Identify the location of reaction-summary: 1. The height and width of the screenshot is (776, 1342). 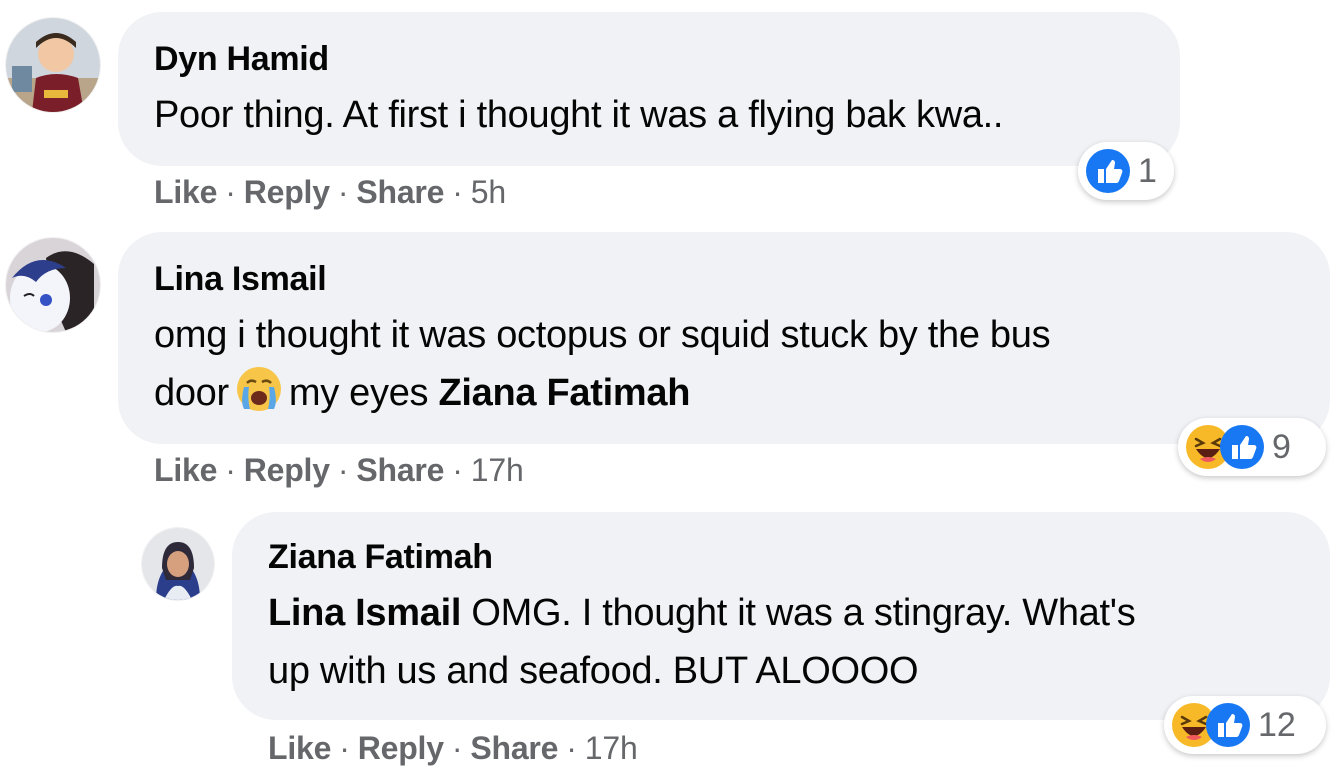
(1126, 171).